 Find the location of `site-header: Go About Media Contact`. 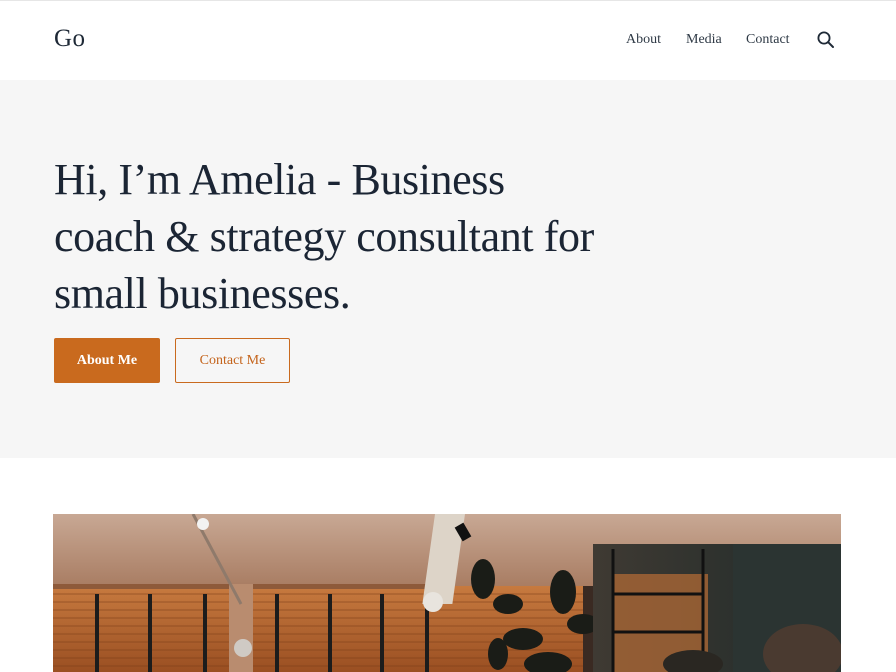

site-header: Go About Media Contact is located at coordinates (448, 40).